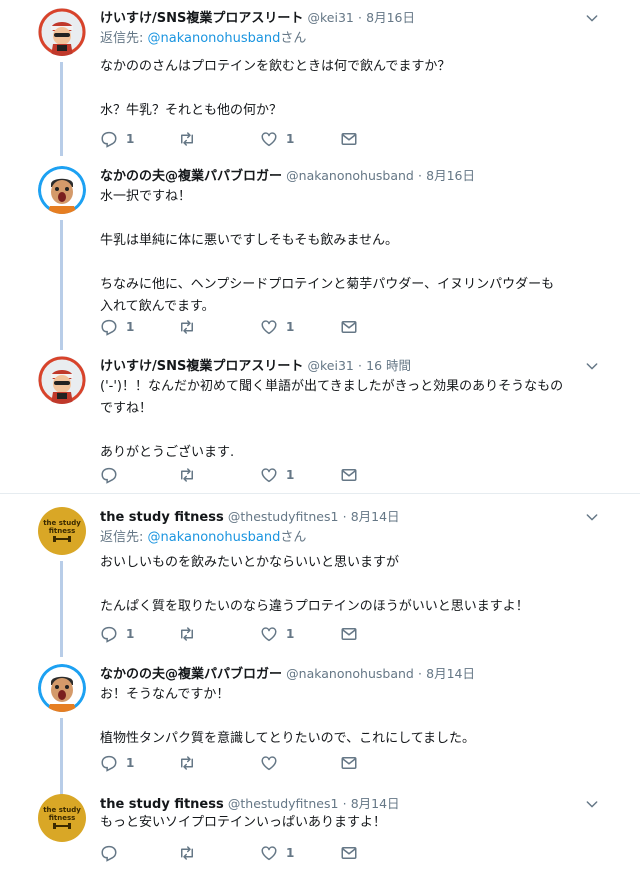 The image size is (640, 871). I want to click on timestamp: 16 時間, so click(388, 365).